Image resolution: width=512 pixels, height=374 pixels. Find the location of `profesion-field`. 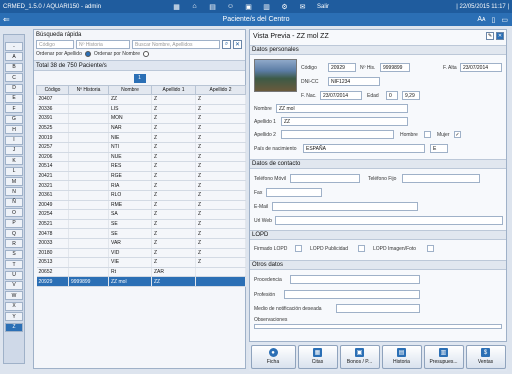

profesion-field is located at coordinates (352, 294).